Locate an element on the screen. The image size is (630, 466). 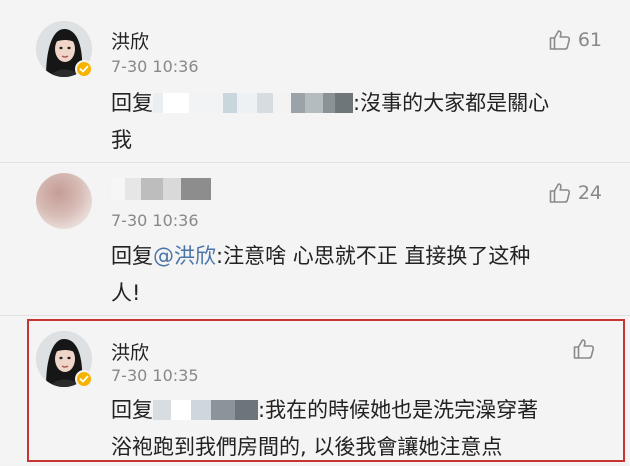
mention-link: @洪欣 is located at coordinates (184, 256).